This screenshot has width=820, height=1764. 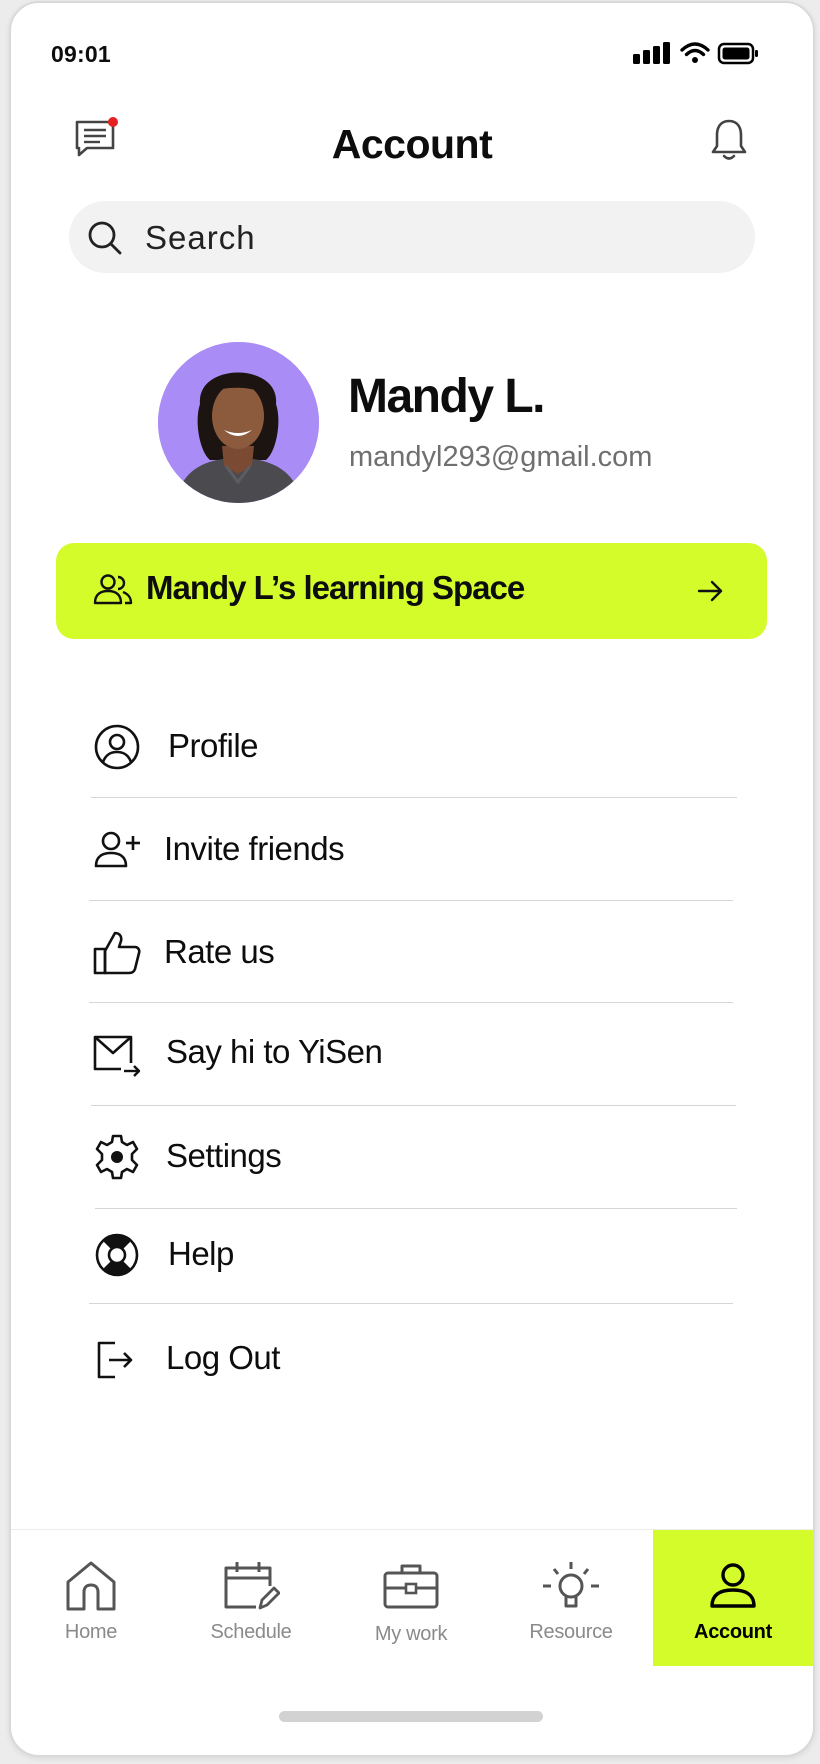 I want to click on learning-space-label: Mandy L’s learning Space, so click(x=335, y=587).